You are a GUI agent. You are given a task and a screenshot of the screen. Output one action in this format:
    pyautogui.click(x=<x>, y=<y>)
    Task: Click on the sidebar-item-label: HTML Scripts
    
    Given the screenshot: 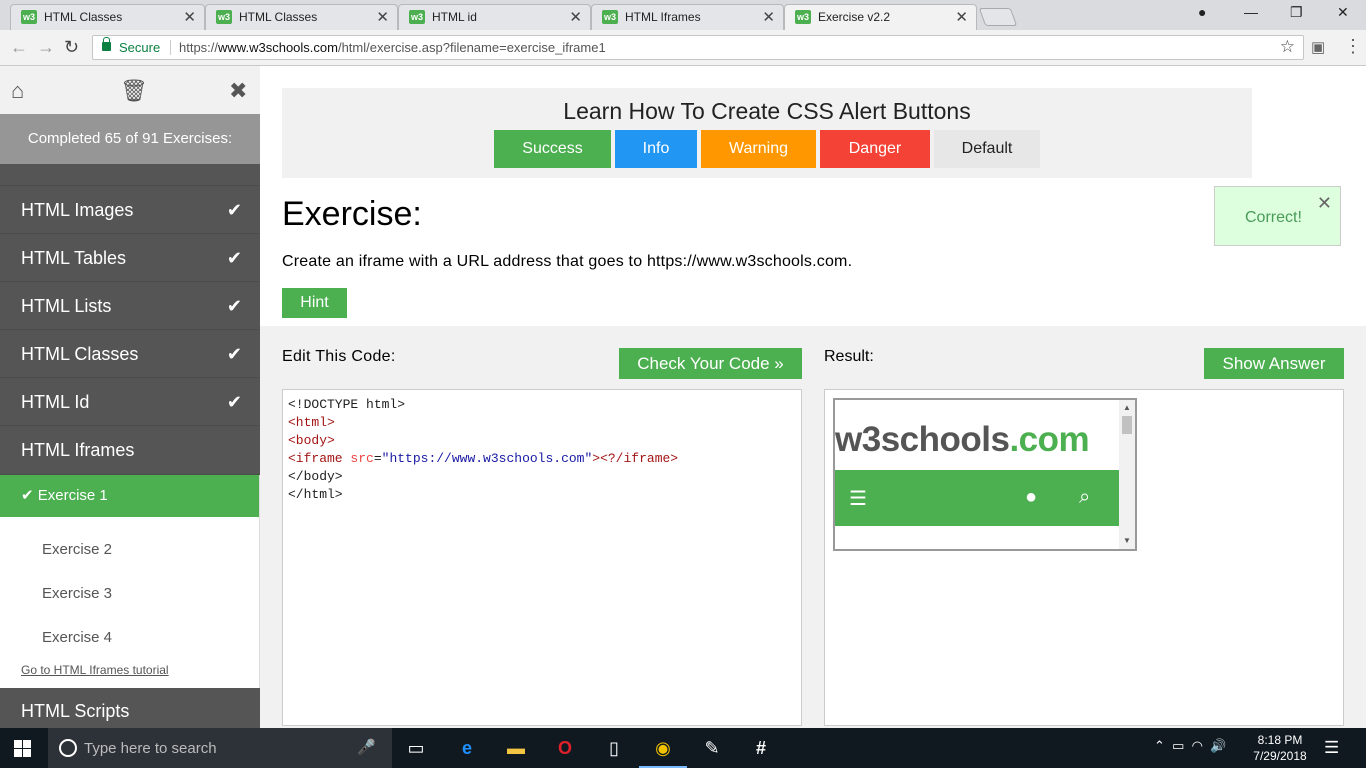 What is the action you would take?
    pyautogui.click(x=75, y=711)
    